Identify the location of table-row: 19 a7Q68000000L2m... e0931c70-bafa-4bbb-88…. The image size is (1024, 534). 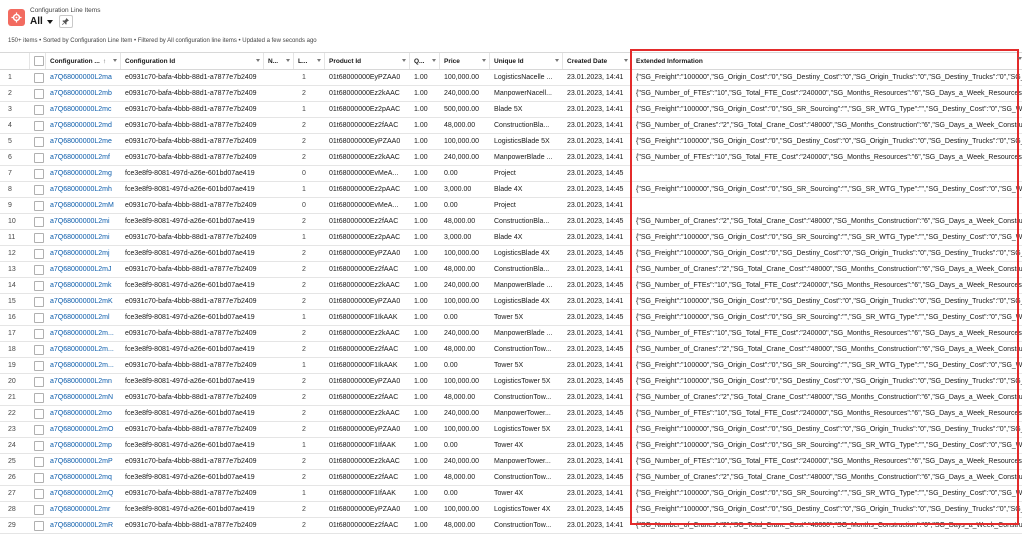
(511, 366).